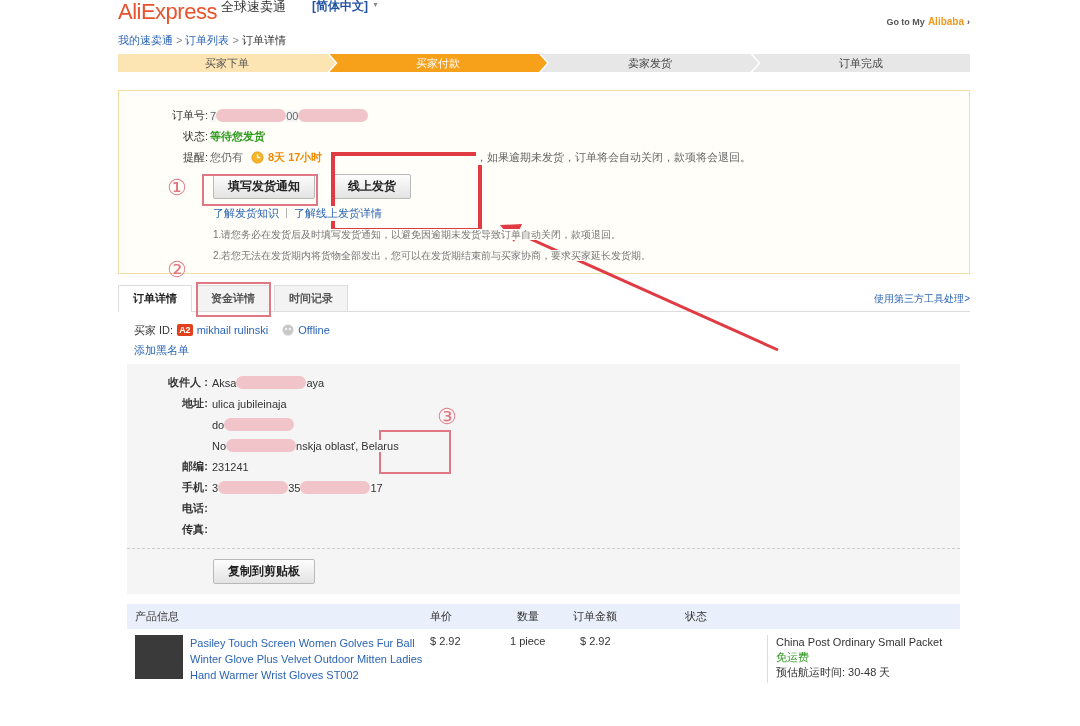  What do you see at coordinates (226, 157) in the screenshot?
I see `reminder-text: 您仍有` at bounding box center [226, 157].